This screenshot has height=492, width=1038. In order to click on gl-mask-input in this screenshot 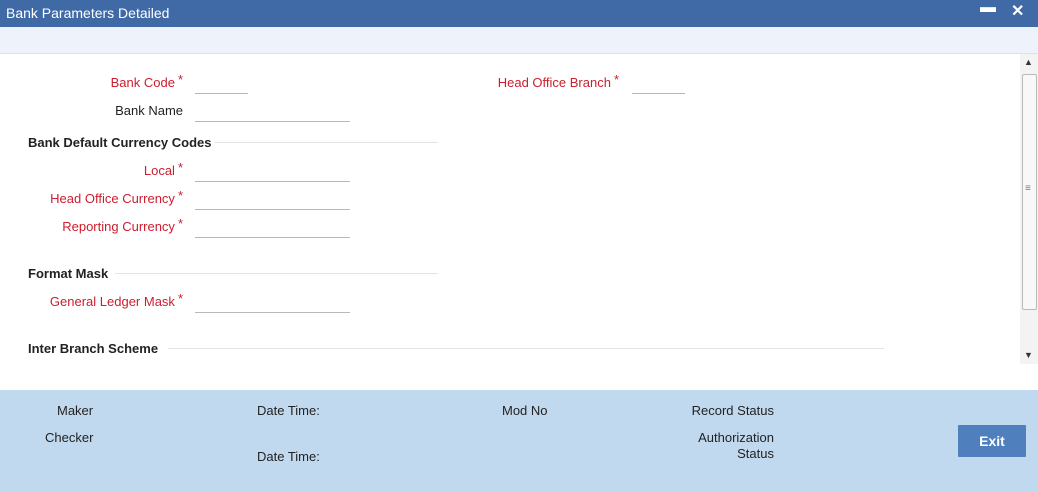, I will do `click(274, 302)`.